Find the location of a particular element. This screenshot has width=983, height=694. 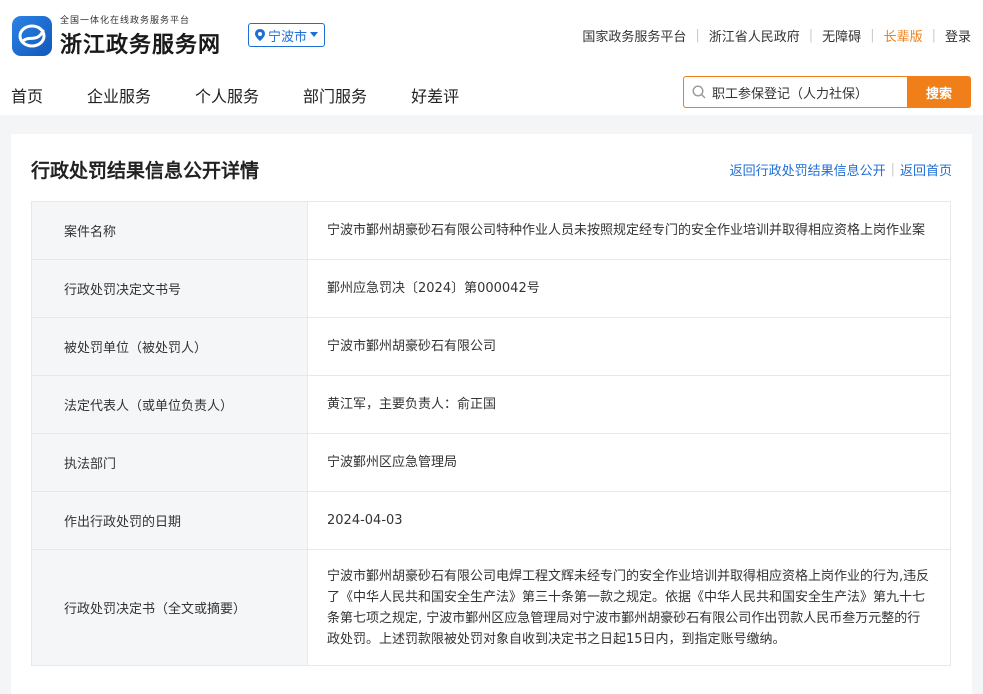

field-value: 宁波鄞州区应急管理局 is located at coordinates (629, 462).